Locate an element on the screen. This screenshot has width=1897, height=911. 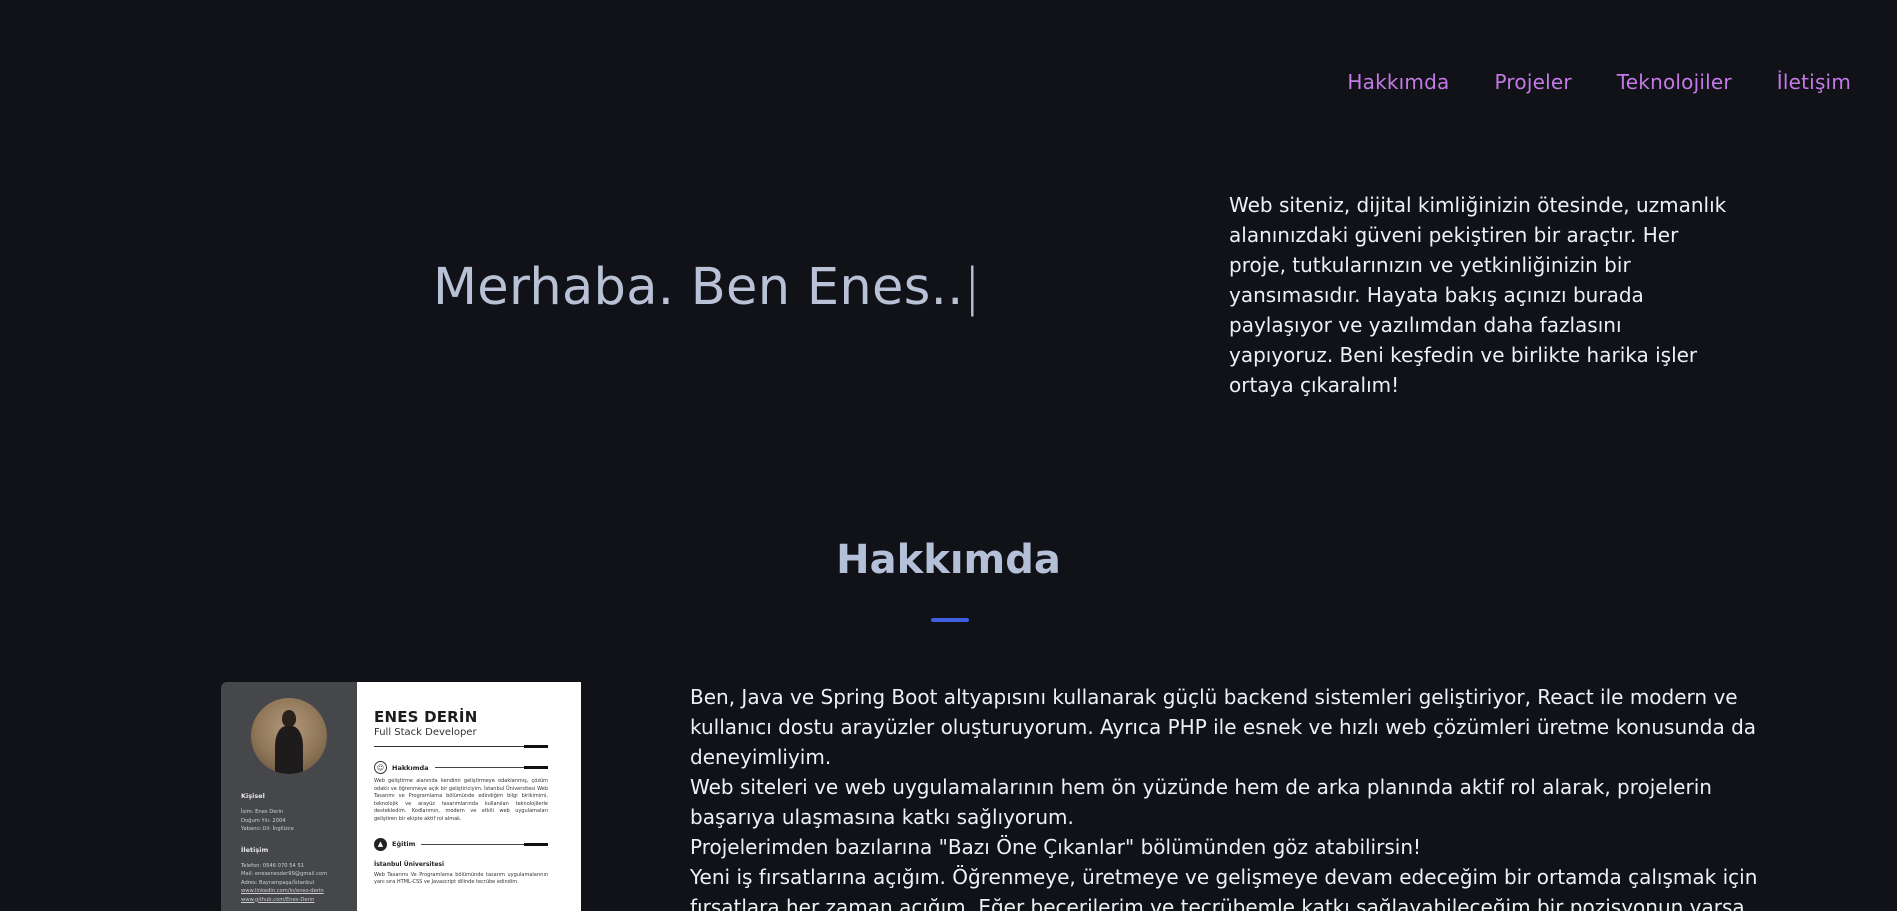
nav-link-projeler: Projeler is located at coordinates (1532, 82).